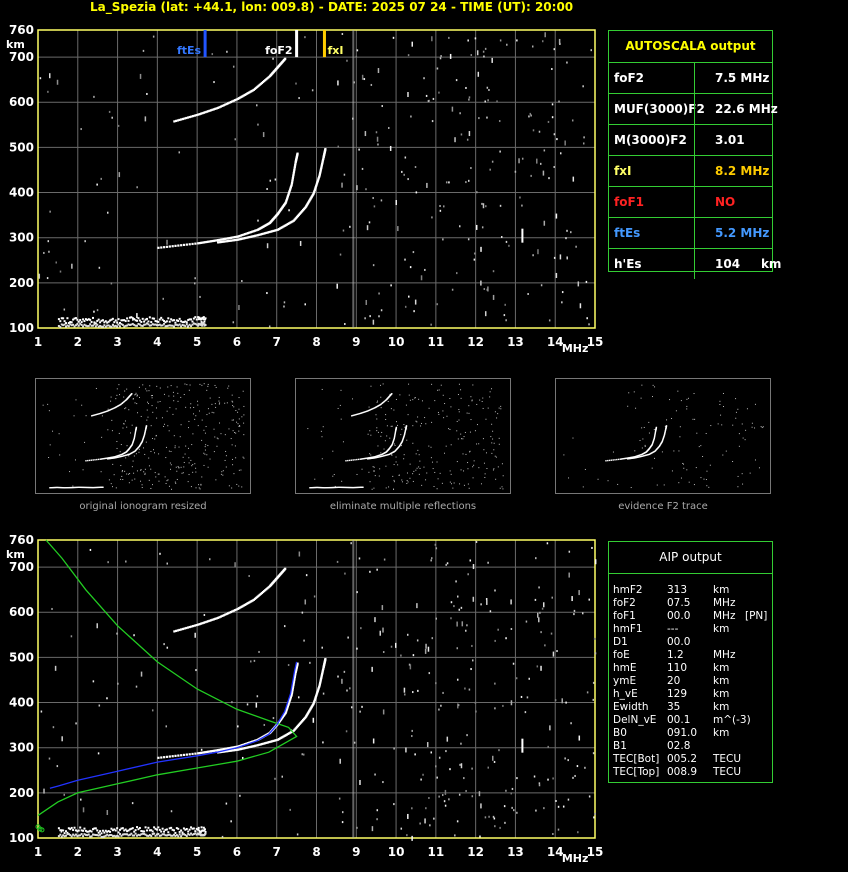  What do you see at coordinates (21, 57) in the screenshot?
I see `y-tick-label: 700` at bounding box center [21, 57].